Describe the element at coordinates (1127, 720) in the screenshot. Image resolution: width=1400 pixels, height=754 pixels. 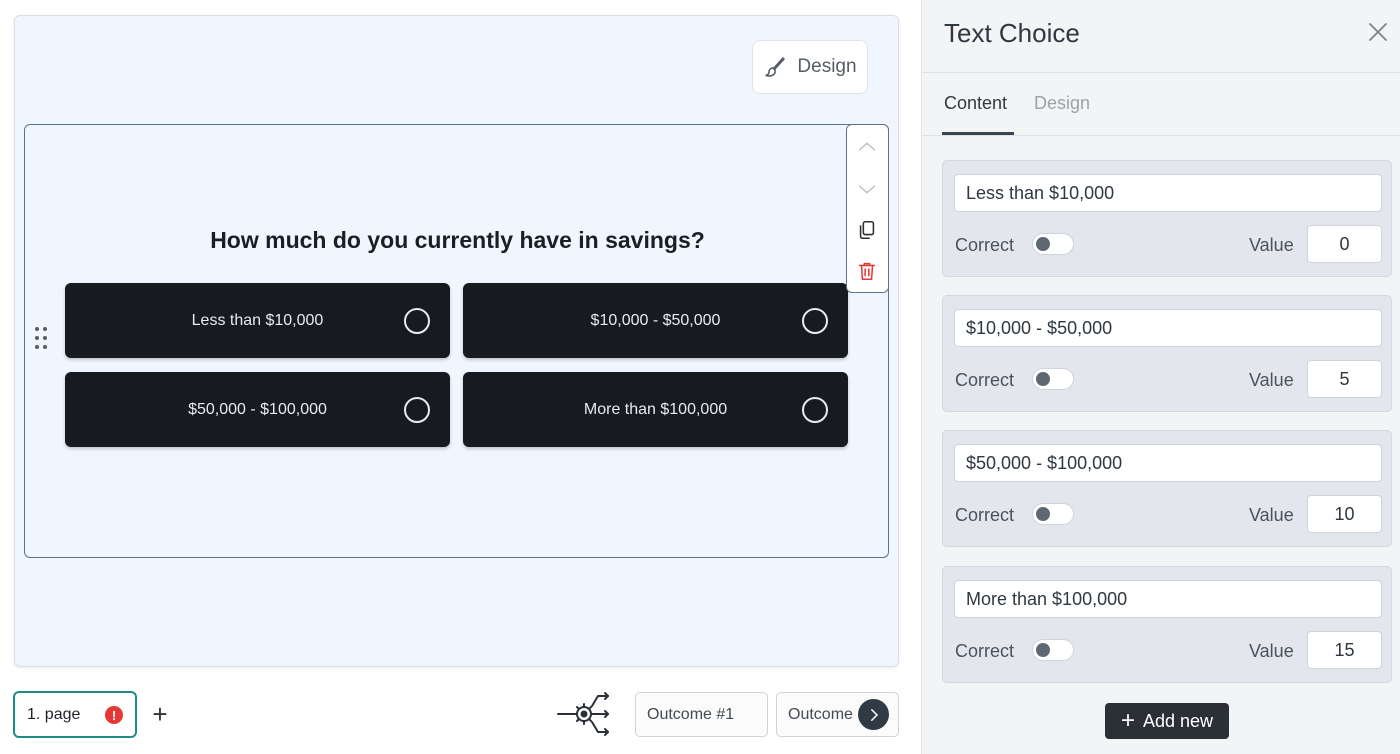
I see `plus-icon: +` at that location.